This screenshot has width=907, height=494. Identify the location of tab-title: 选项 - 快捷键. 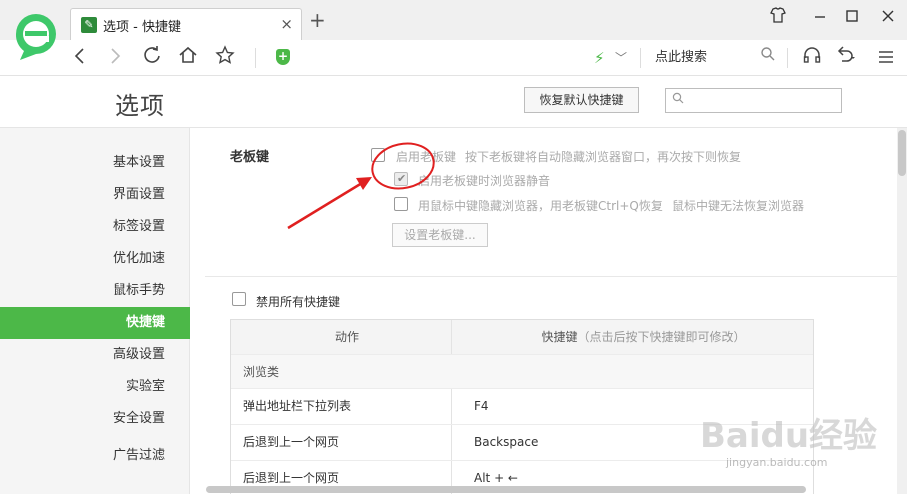
(142, 27).